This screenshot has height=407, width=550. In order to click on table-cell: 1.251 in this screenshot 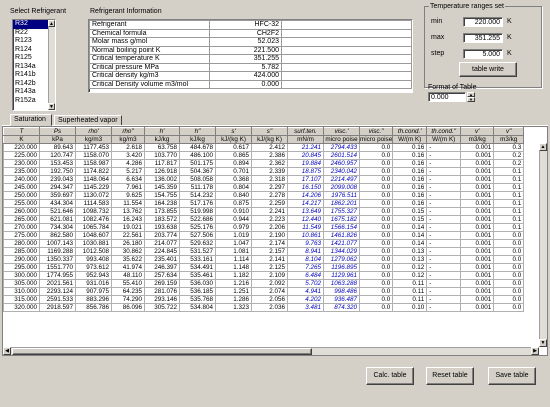, I will do `click(233, 291)`.